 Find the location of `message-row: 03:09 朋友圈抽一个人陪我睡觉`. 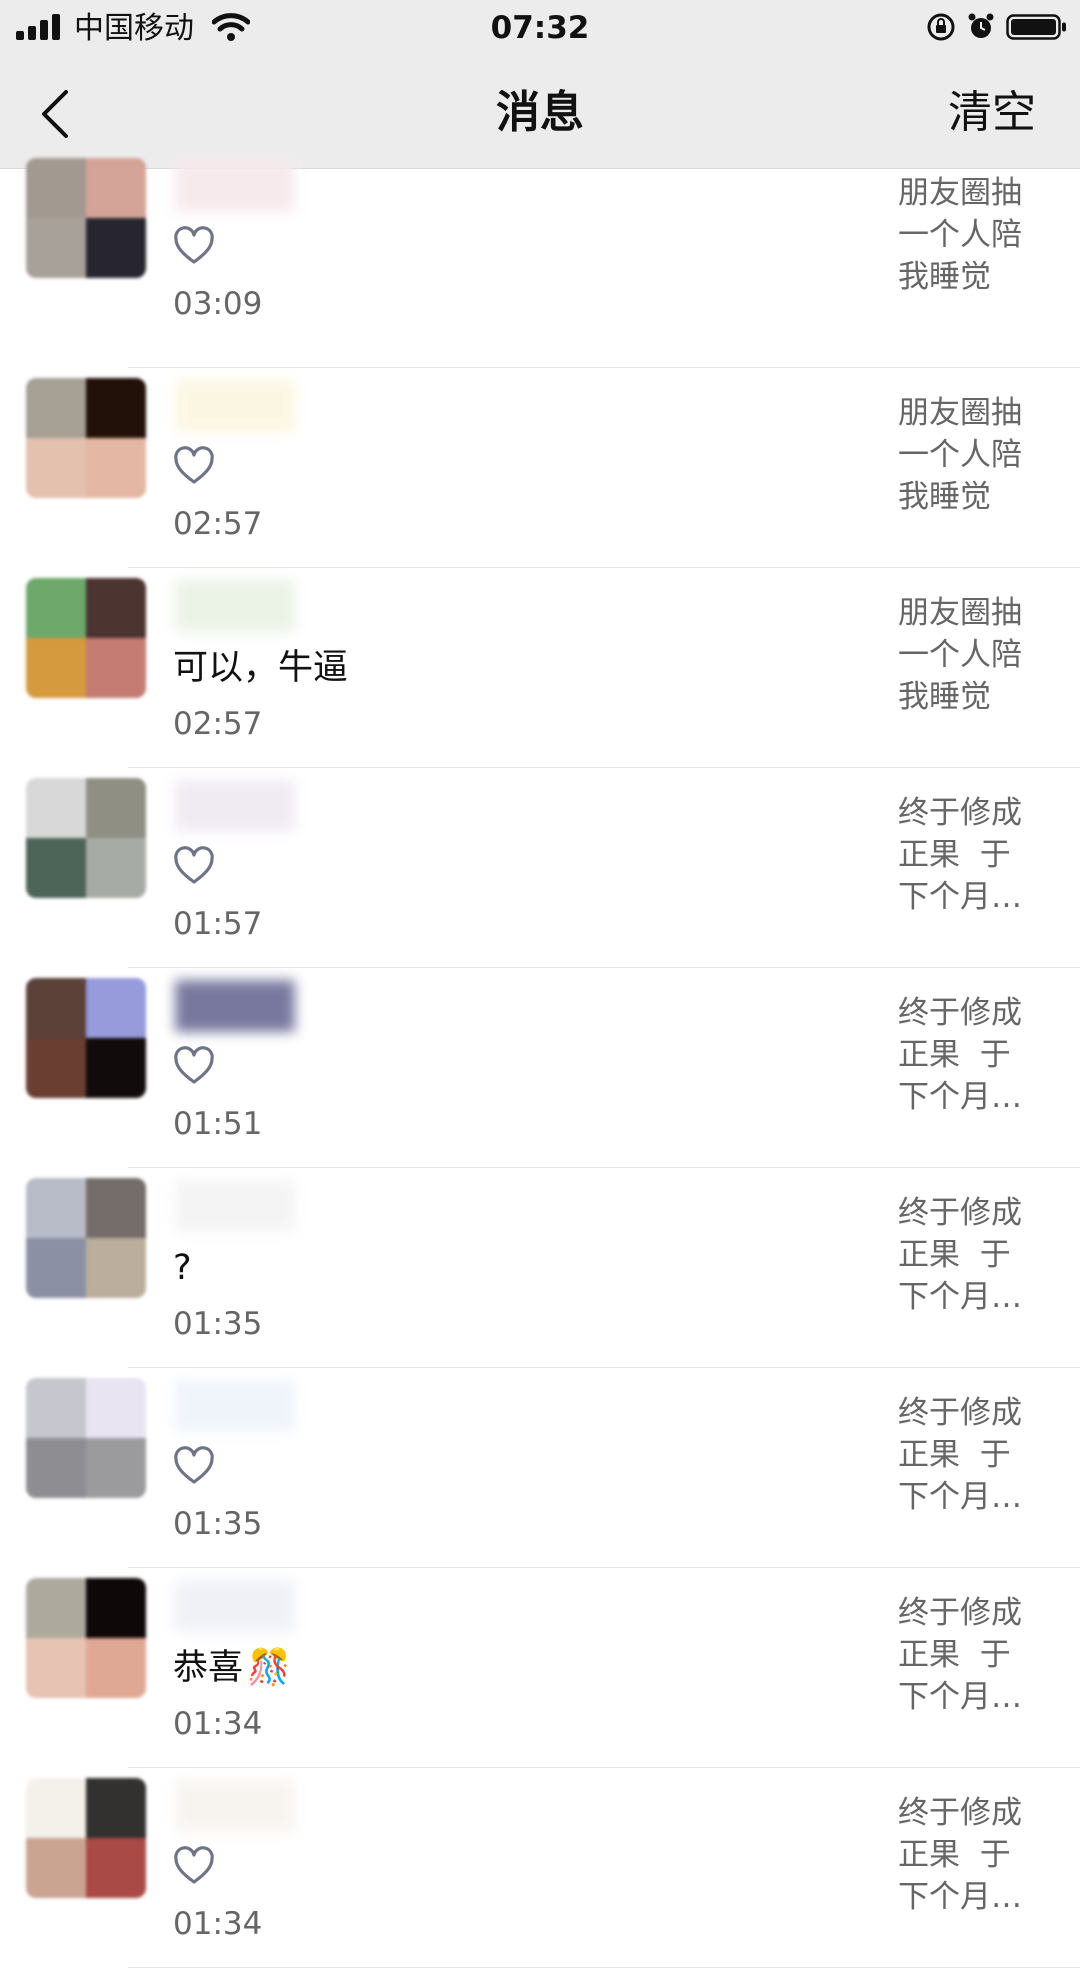

message-row: 03:09 朋友圈抽一个人陪我睡觉 is located at coordinates (540, 263).